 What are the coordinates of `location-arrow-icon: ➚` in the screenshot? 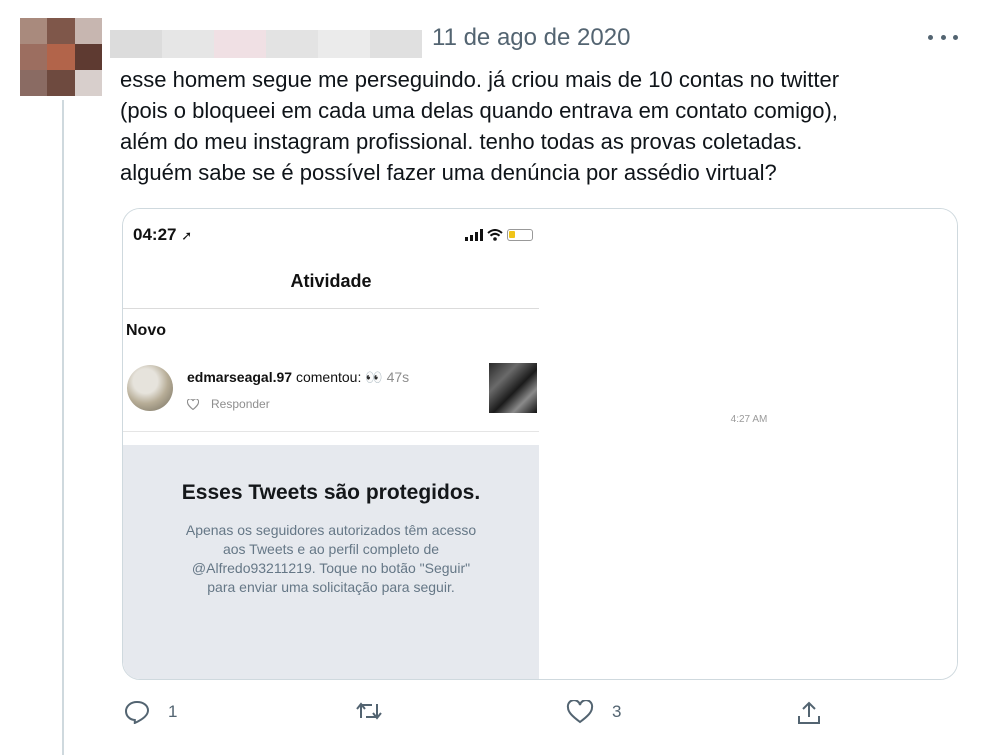 It's located at (187, 235).